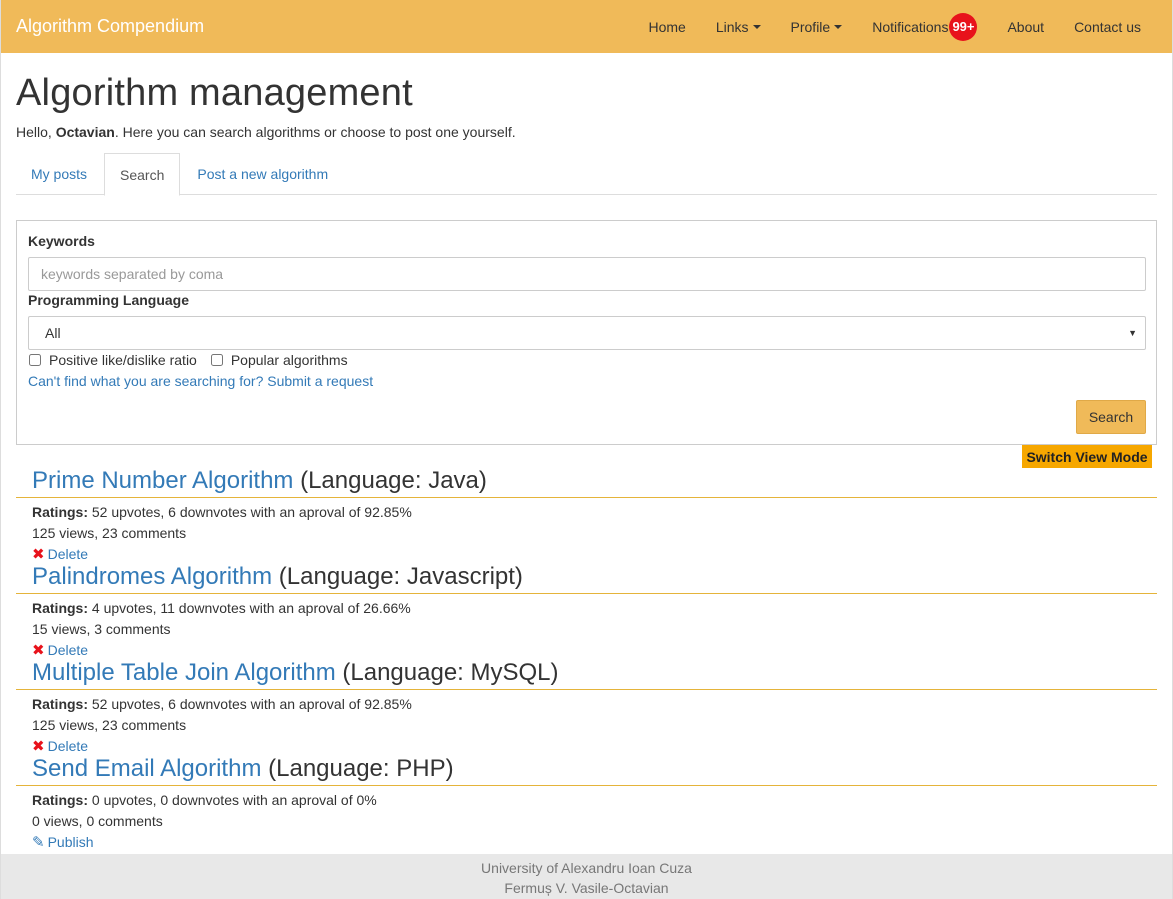  What do you see at coordinates (36, 132) in the screenshot?
I see `greeting-prefix: Hello,` at bounding box center [36, 132].